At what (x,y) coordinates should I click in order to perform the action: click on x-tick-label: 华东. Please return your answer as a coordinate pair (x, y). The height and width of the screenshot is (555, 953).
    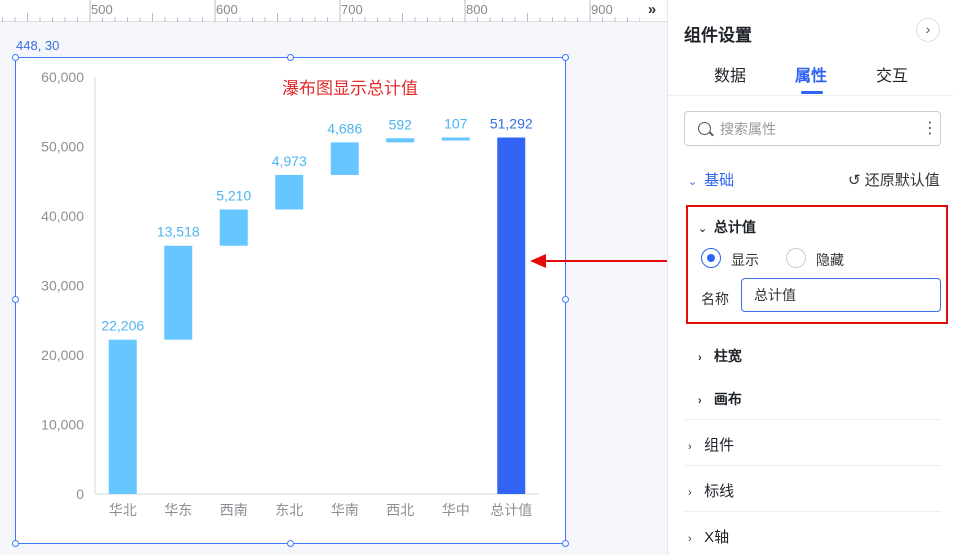
    Looking at the image, I should click on (178, 510).